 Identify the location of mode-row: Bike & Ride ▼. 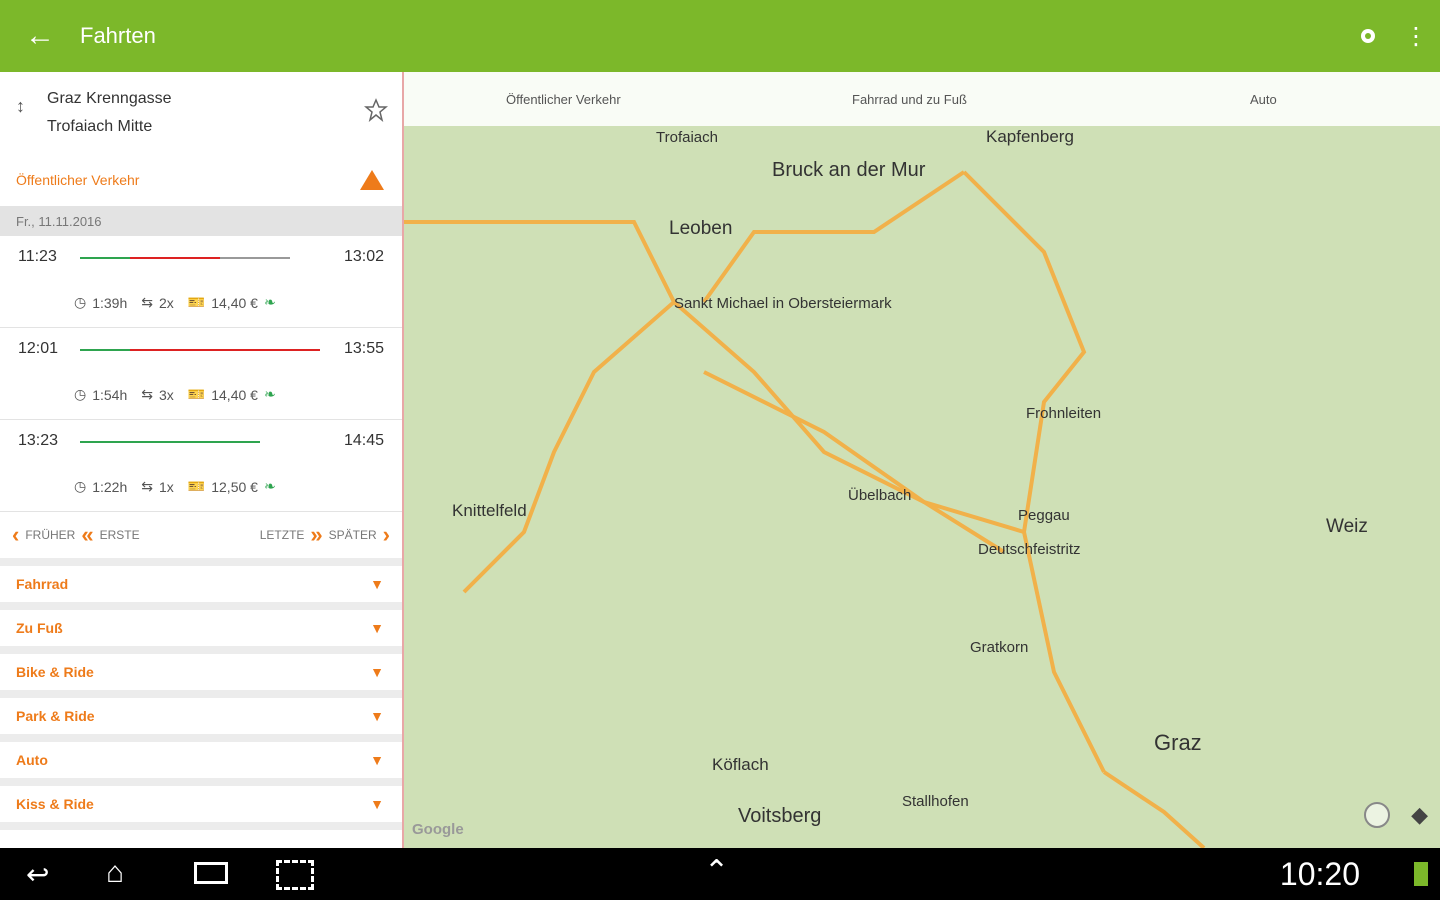
(201, 676).